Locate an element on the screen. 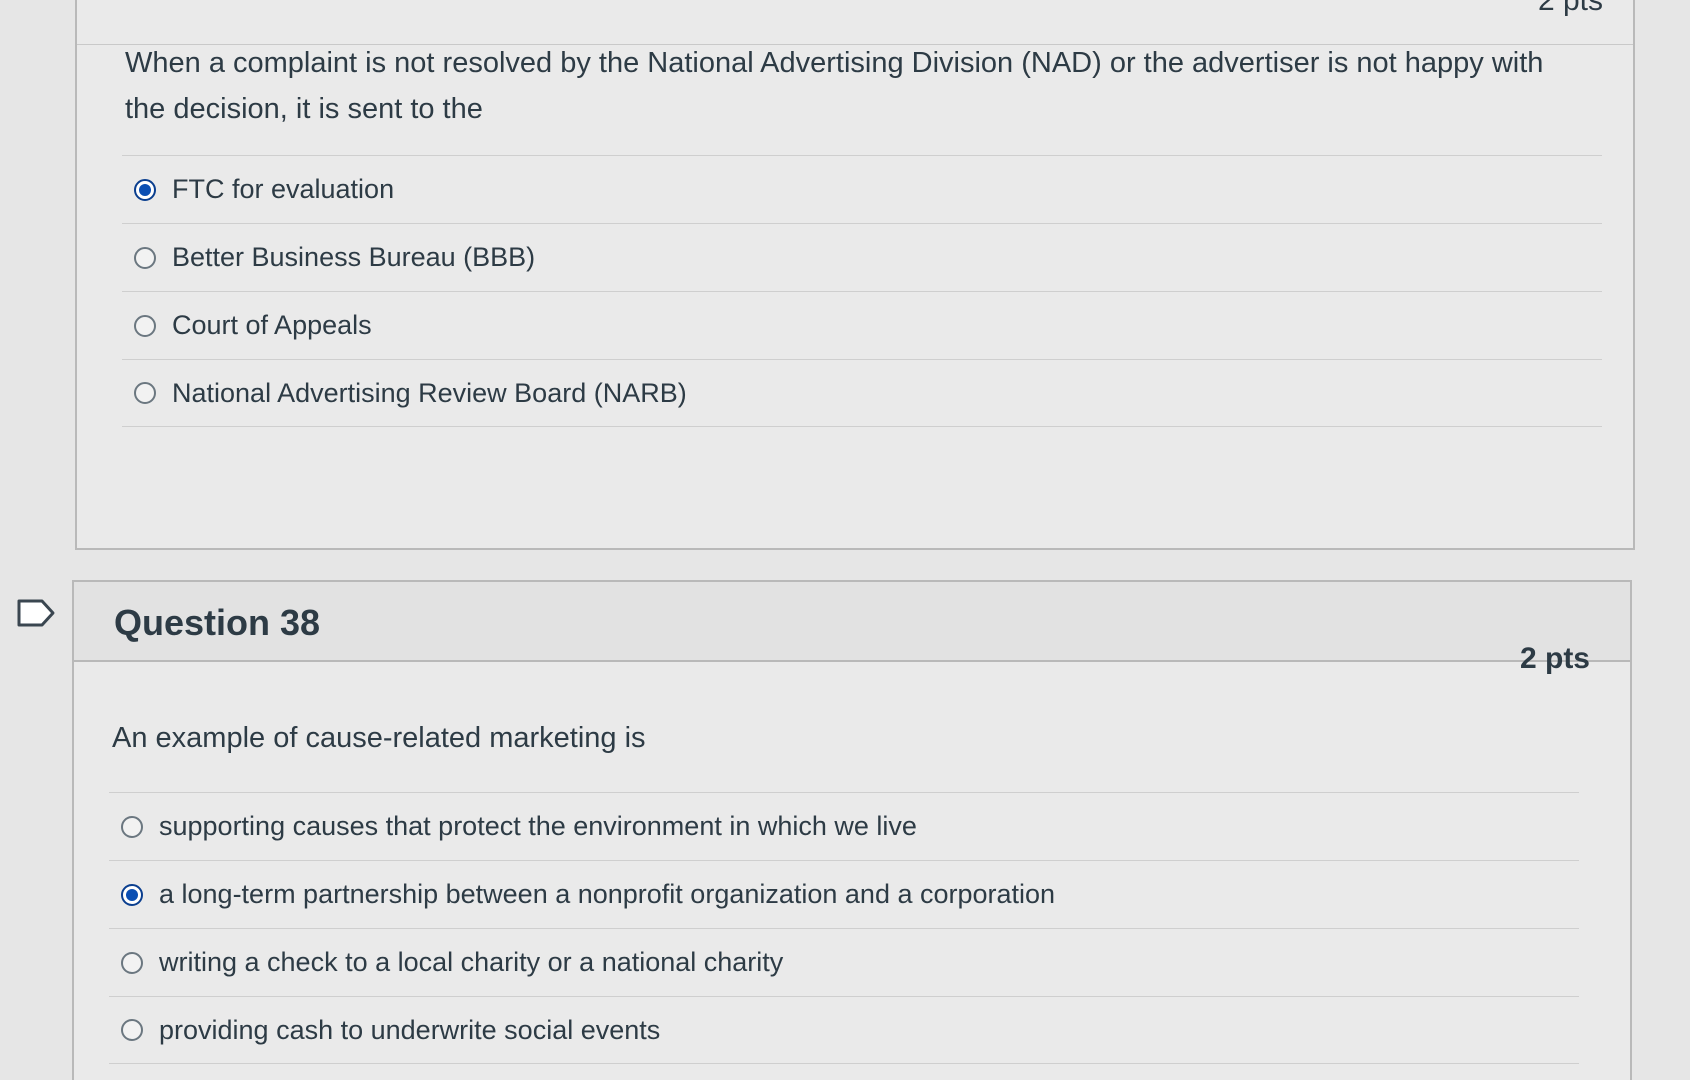 The height and width of the screenshot is (1080, 1690). question-38-header: Question 38 2 pts is located at coordinates (852, 628).